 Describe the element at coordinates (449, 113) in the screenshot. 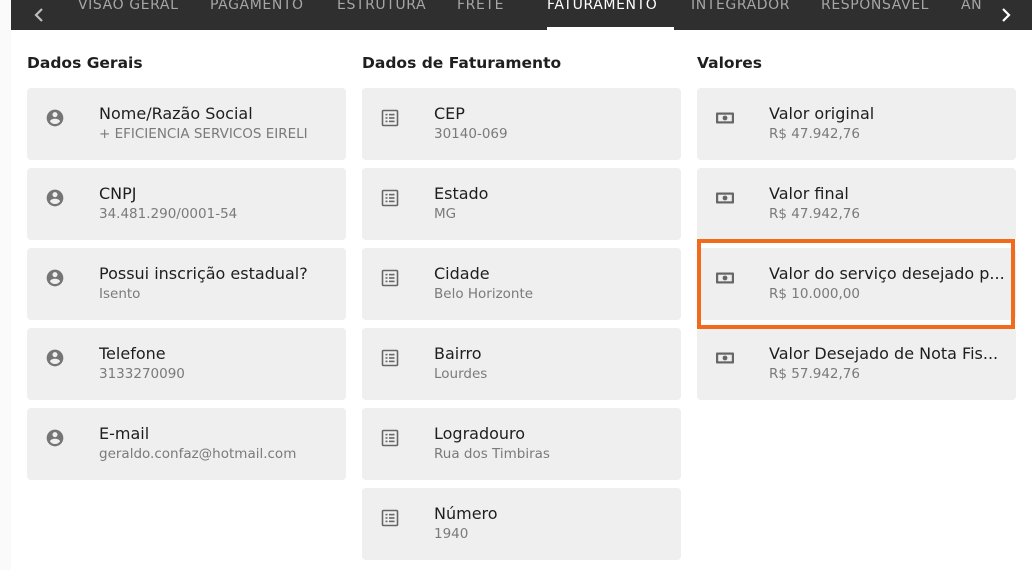

I see `card-label: CEP` at that location.